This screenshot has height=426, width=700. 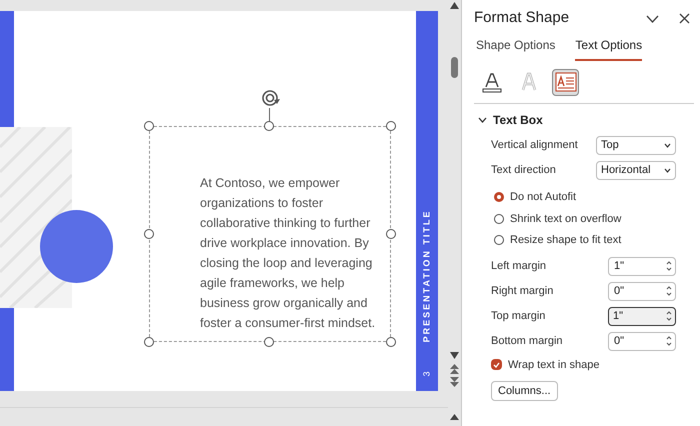 What do you see at coordinates (426, 276) in the screenshot?
I see `presentation-title: PRESENTATION TITLE` at bounding box center [426, 276].